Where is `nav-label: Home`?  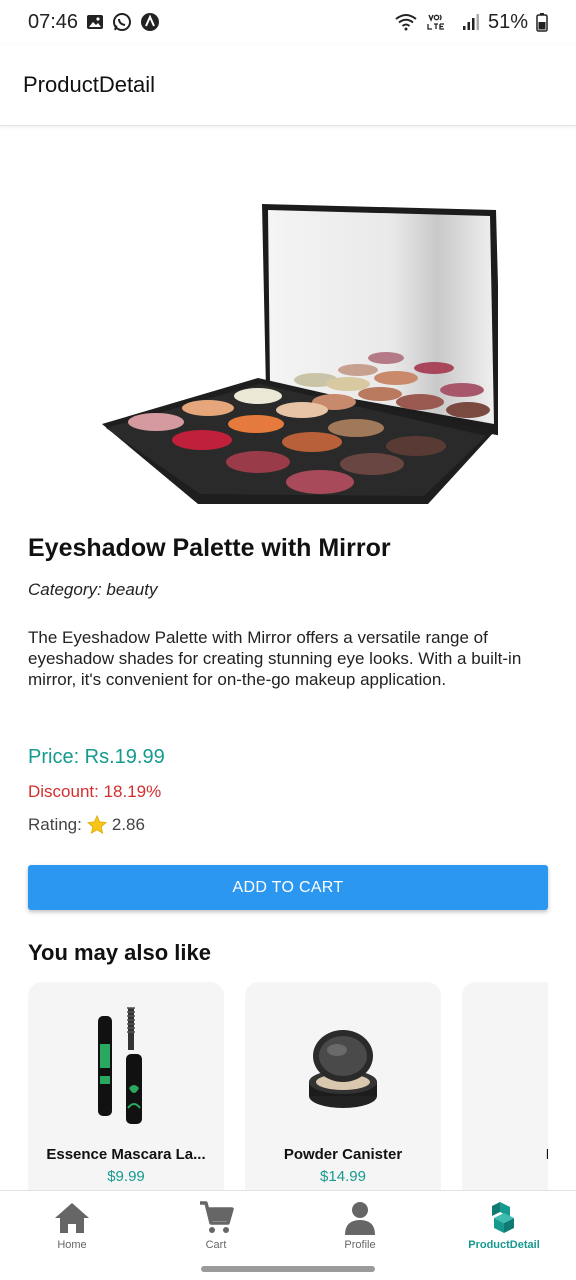
nav-label: Home is located at coordinates (72, 1245).